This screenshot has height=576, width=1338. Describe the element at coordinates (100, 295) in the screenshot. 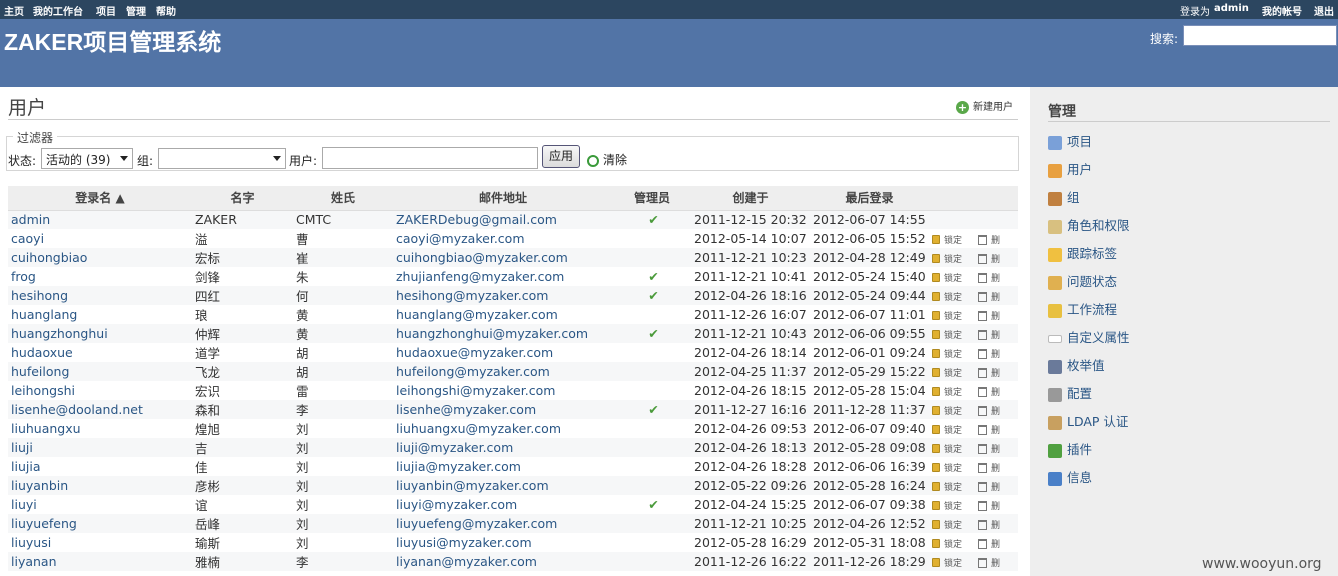

I see `user-login-link: hesihong` at that location.